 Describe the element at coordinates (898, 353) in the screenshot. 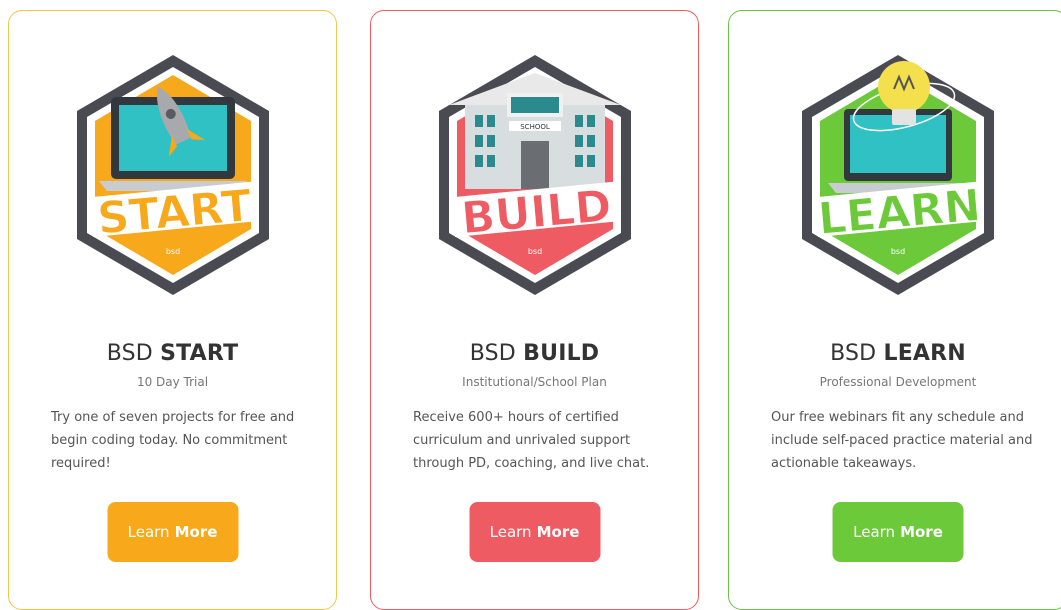

I see `card-title: BSD LEARN` at that location.